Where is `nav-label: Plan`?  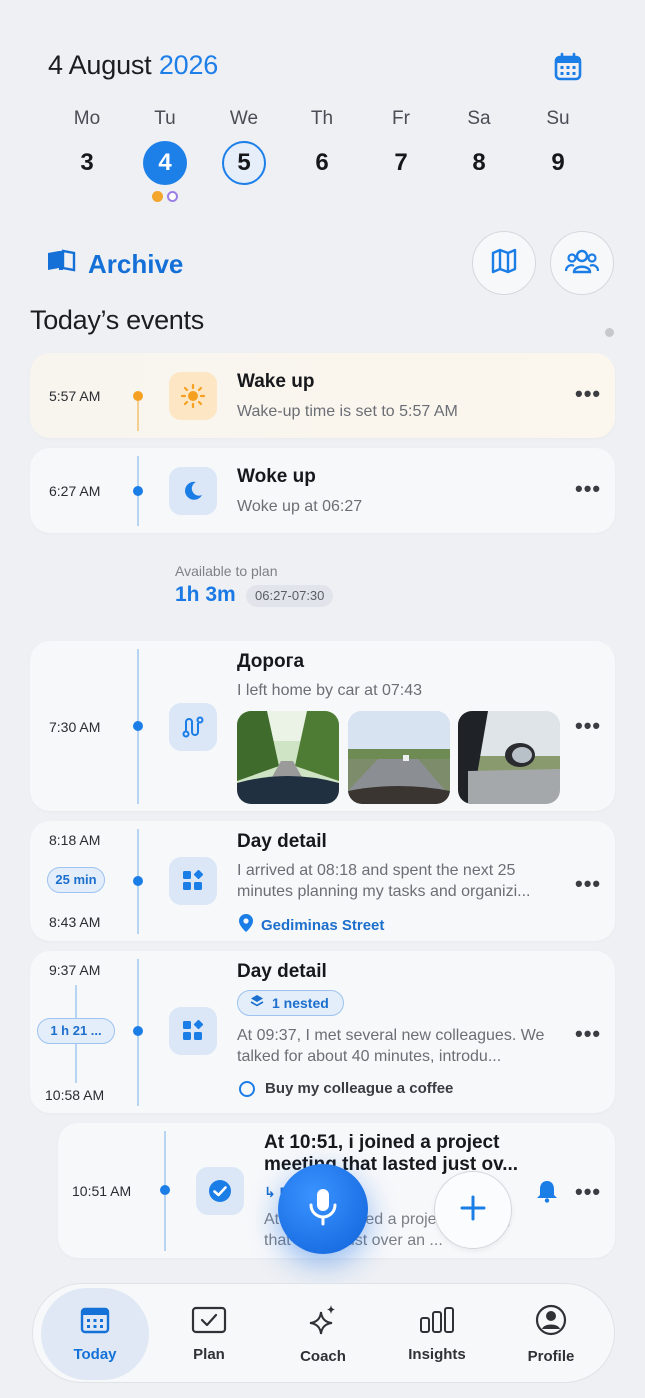
nav-label: Plan is located at coordinates (209, 1354).